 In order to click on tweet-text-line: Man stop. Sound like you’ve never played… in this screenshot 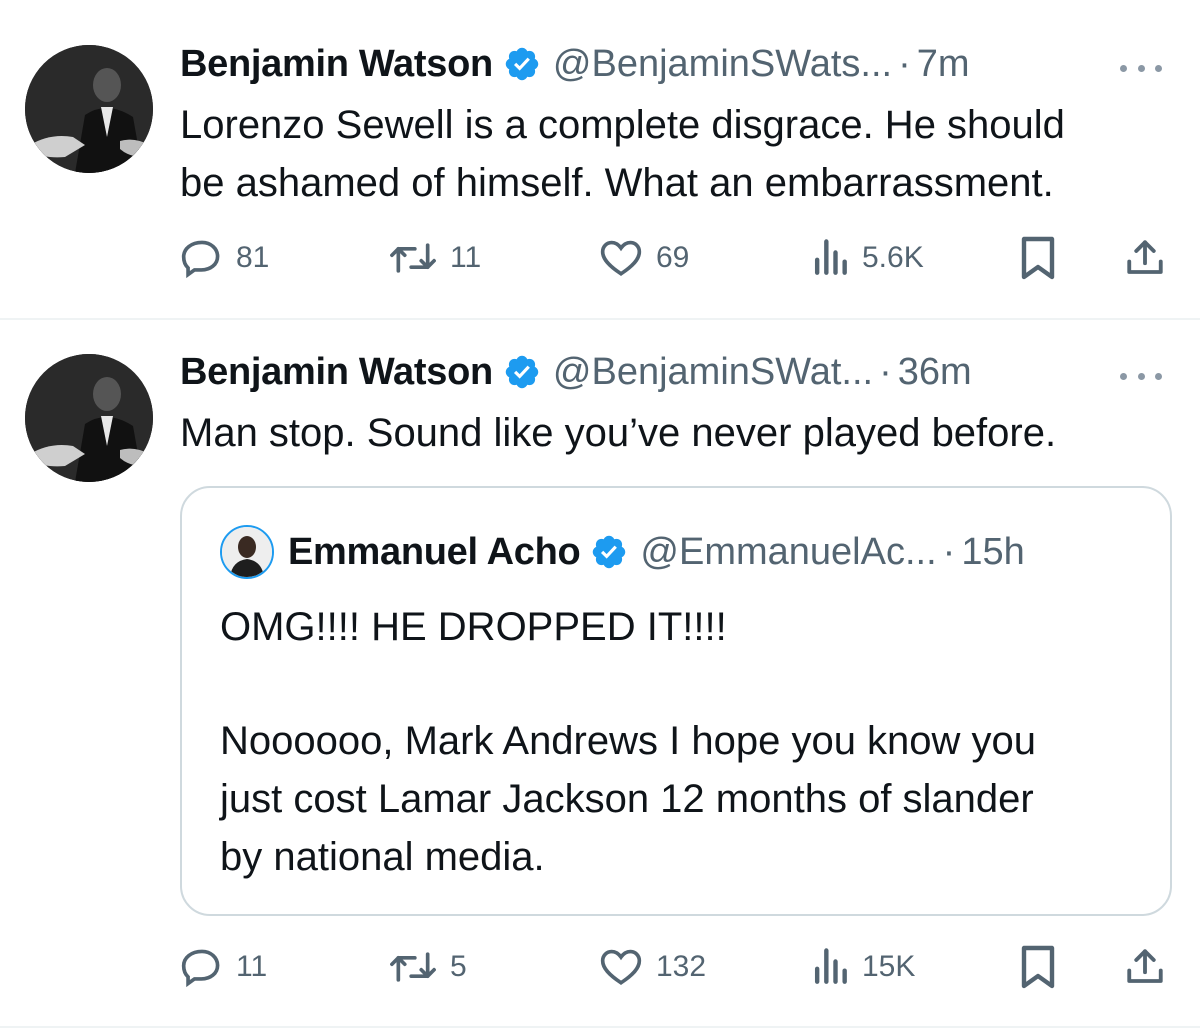, I will do `click(618, 433)`.